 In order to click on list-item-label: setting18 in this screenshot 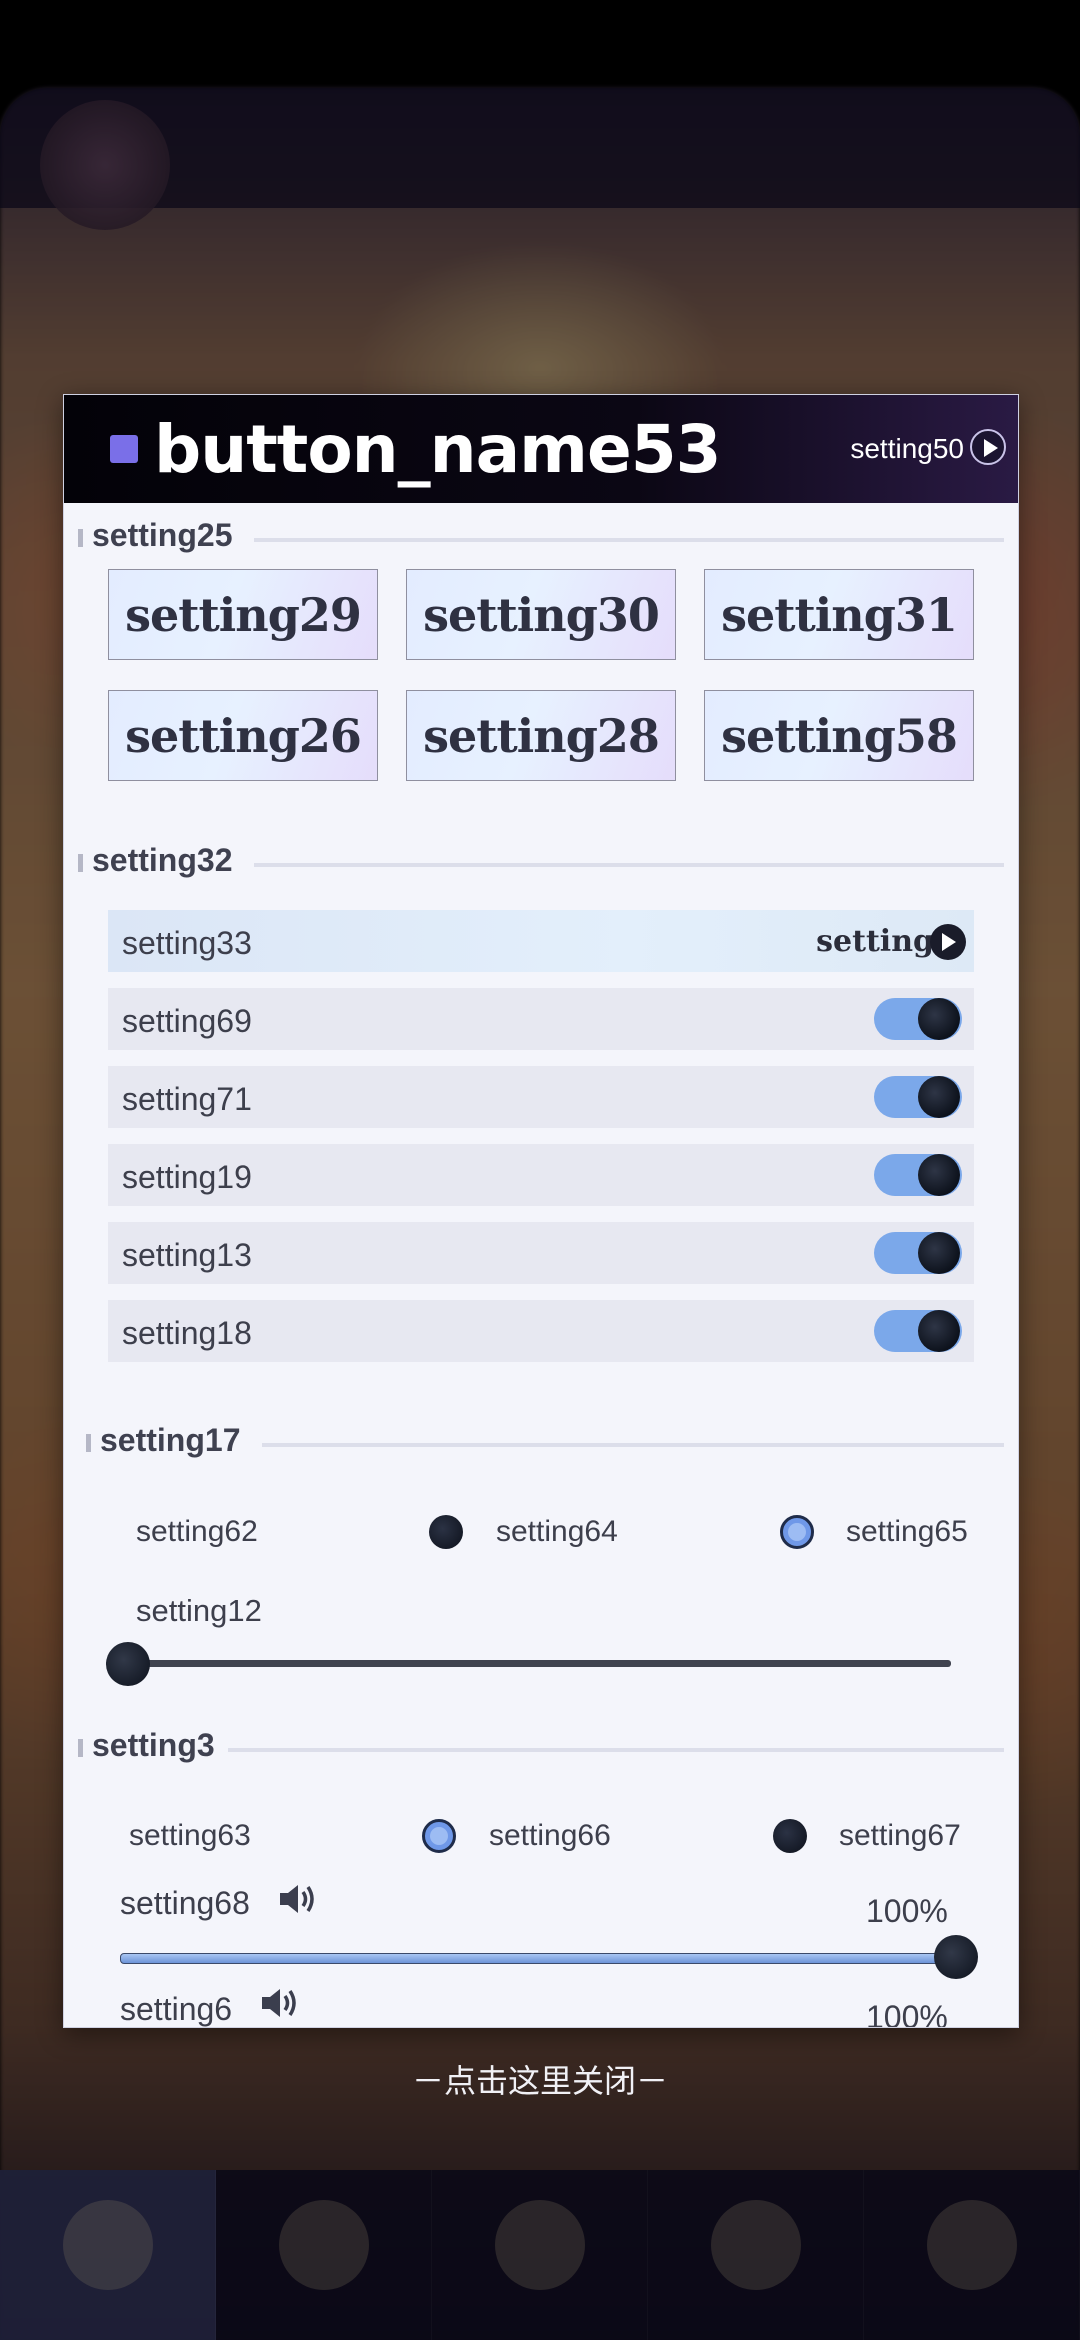, I will do `click(187, 1333)`.